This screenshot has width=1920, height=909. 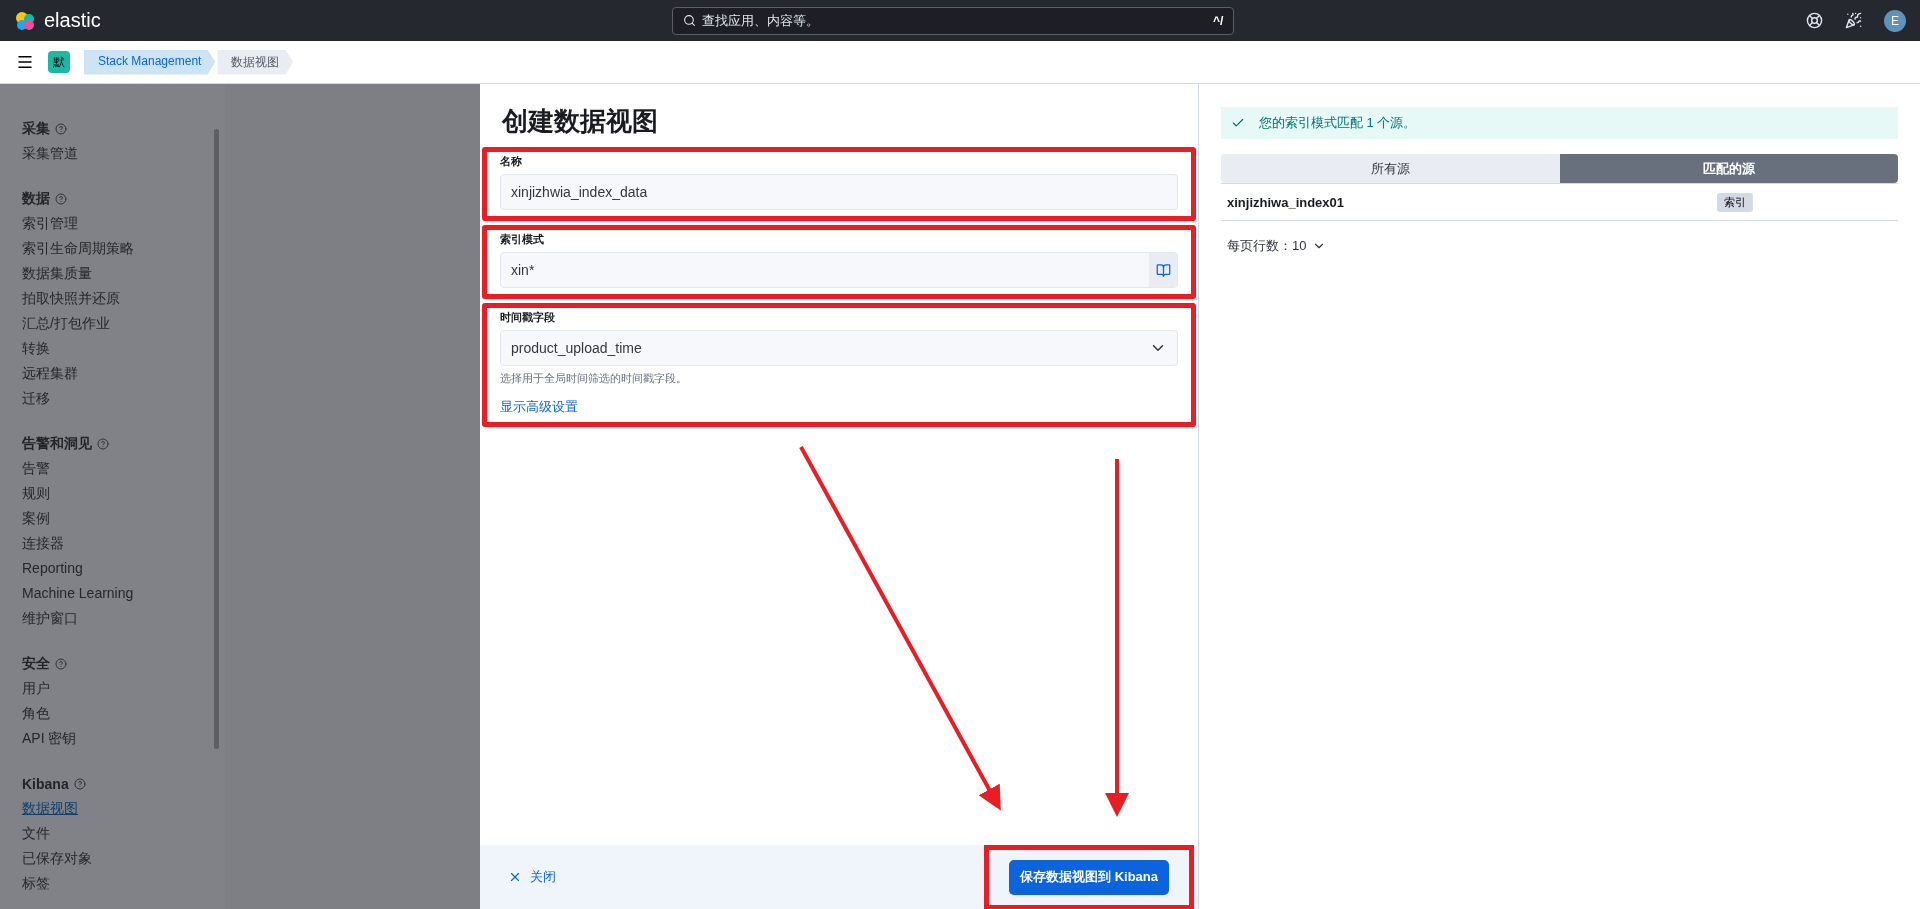 What do you see at coordinates (532, 877) in the screenshot?
I see `close-button: 关闭` at bounding box center [532, 877].